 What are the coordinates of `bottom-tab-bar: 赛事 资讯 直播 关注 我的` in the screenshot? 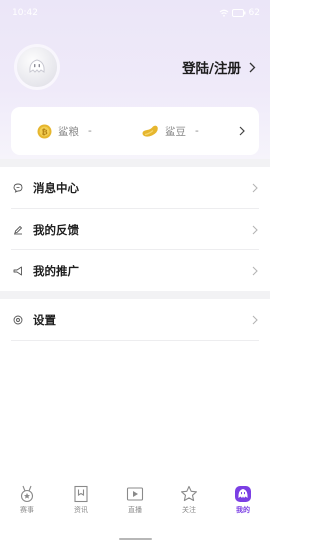 It's located at (135, 500).